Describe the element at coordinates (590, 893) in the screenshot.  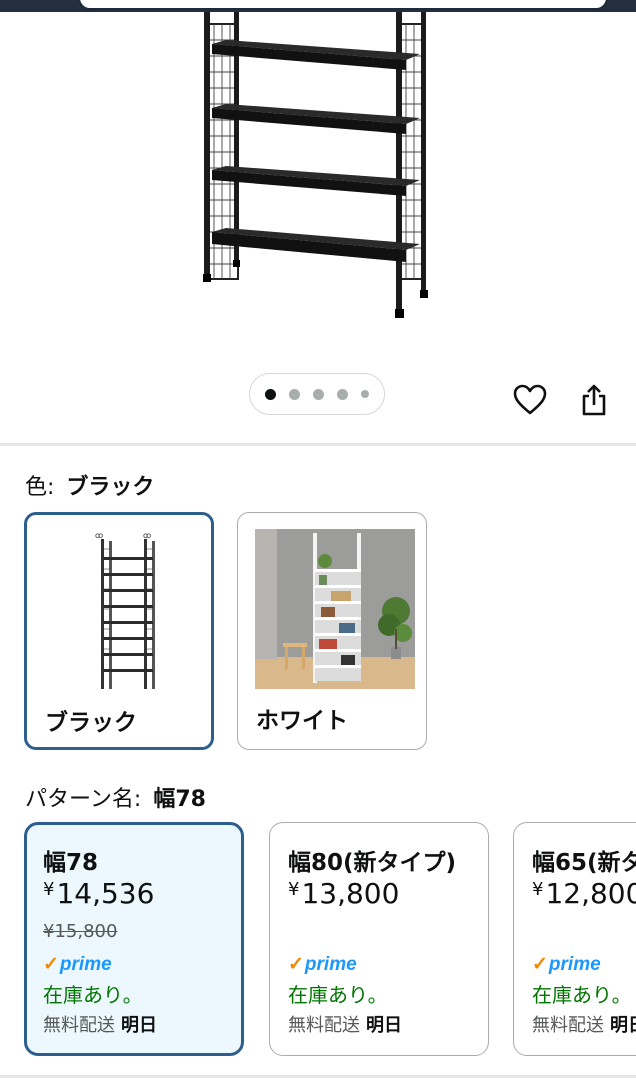
I see `price-value: 12,800` at that location.